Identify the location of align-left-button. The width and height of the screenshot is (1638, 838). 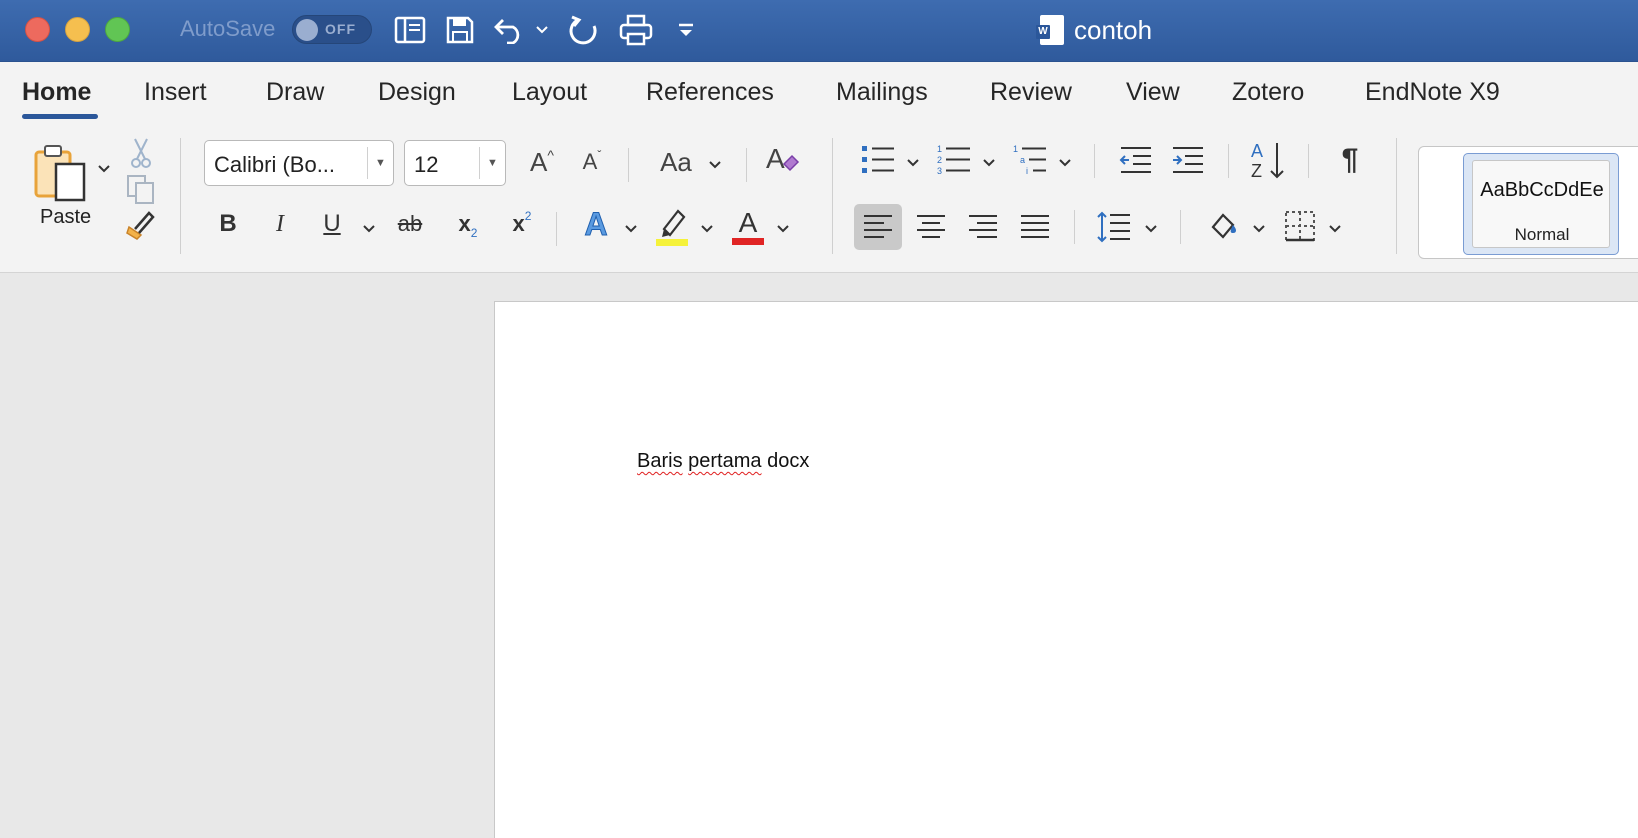
(878, 227).